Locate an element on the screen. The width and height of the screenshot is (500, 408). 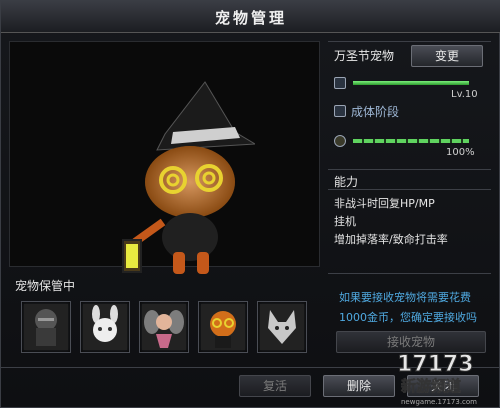
receive-info-line2: 1000金币，您确定要接收吗 is located at coordinates (408, 317).